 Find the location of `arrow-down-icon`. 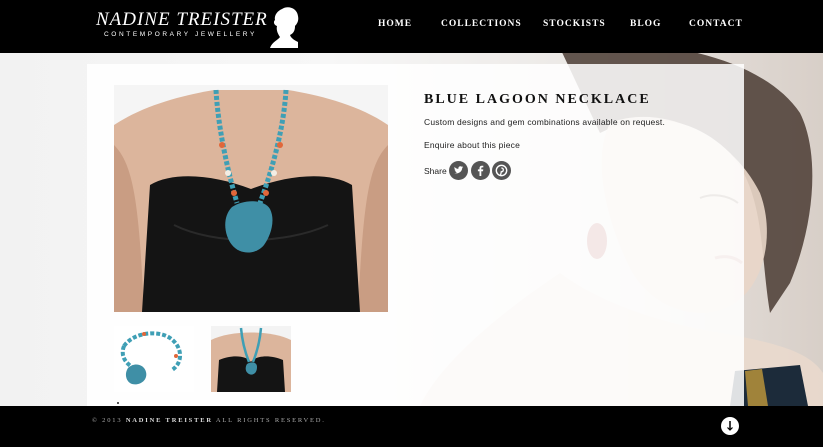

arrow-down-icon is located at coordinates (730, 426).